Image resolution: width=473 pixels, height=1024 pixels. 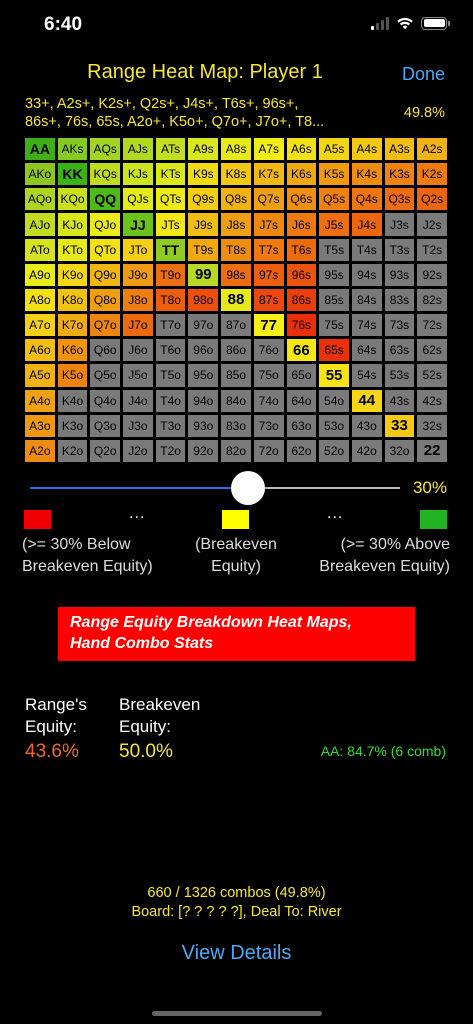 I want to click on hand-cell: 74s, so click(x=366, y=325).